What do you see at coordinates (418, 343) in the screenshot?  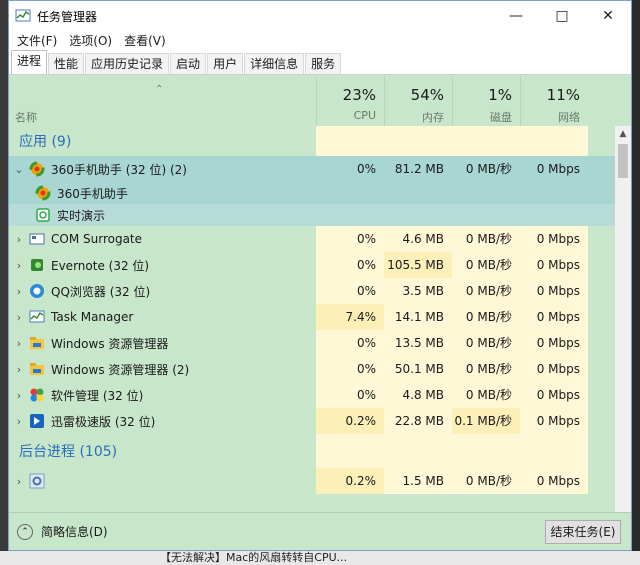 I see `memory-value: 13.5 MB` at bounding box center [418, 343].